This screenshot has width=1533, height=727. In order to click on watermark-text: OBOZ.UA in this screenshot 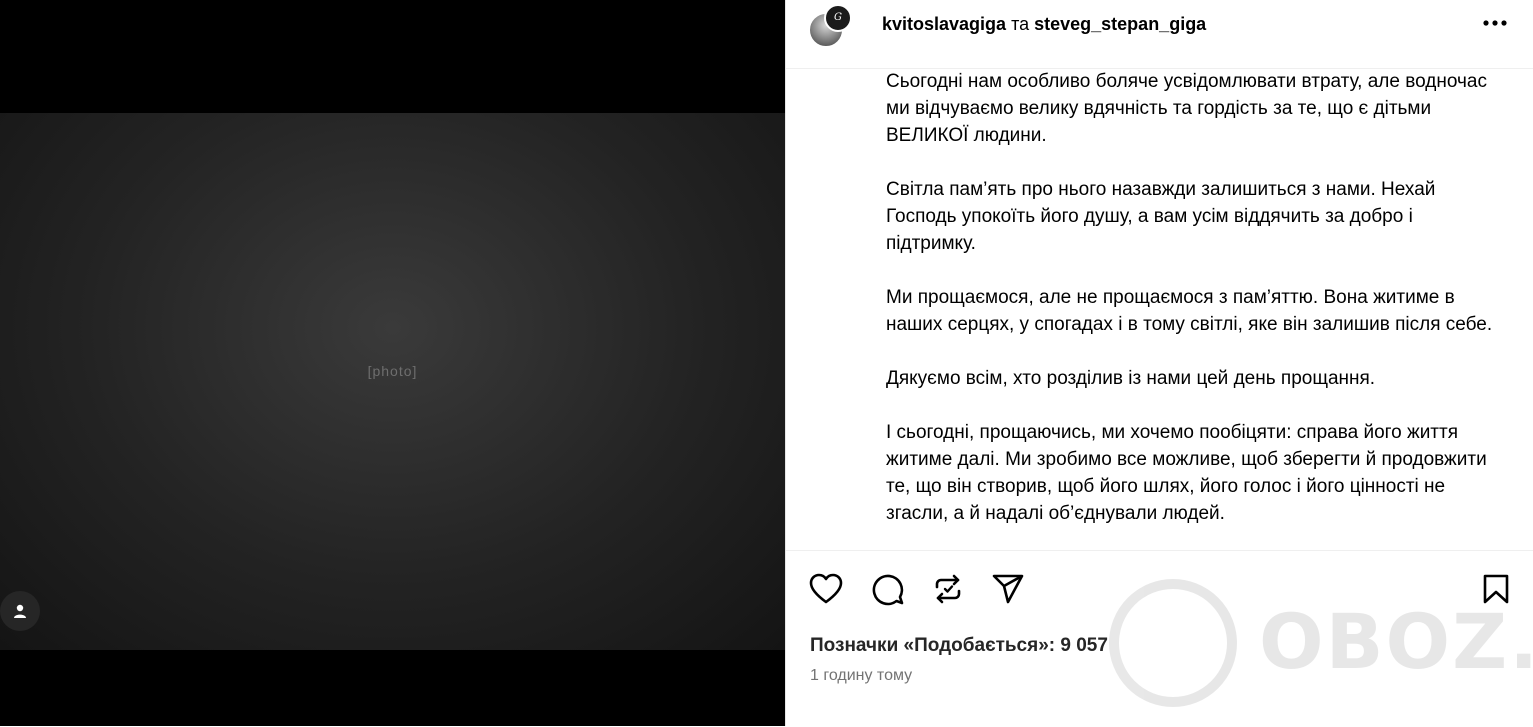, I will do `click(1396, 641)`.